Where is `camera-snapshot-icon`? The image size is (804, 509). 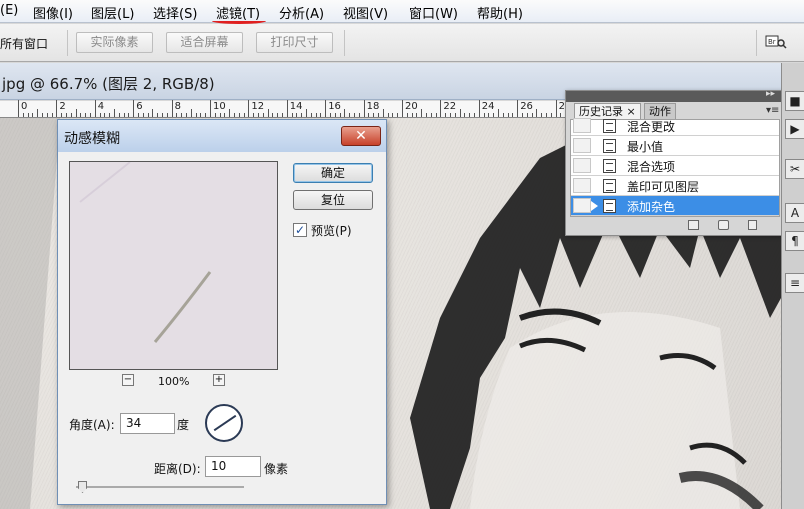 camera-snapshot-icon is located at coordinates (723, 225).